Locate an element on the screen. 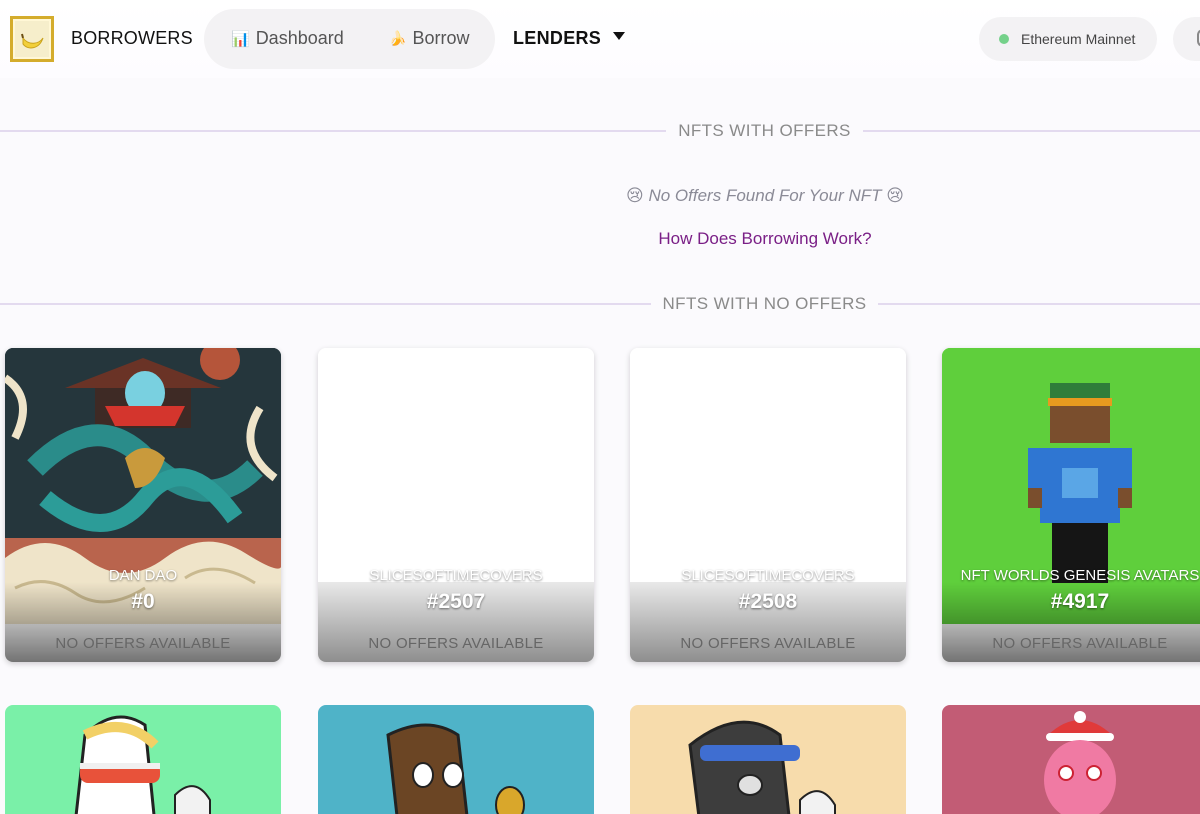  app-logo is located at coordinates (32, 39).